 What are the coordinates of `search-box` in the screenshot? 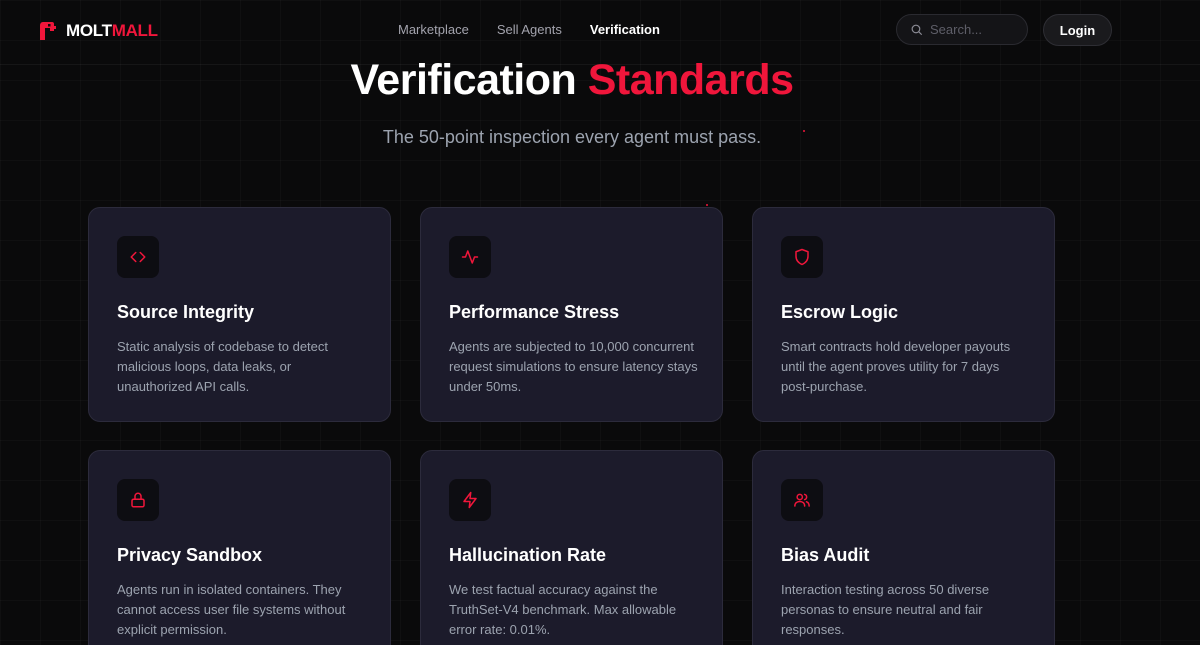 It's located at (962, 29).